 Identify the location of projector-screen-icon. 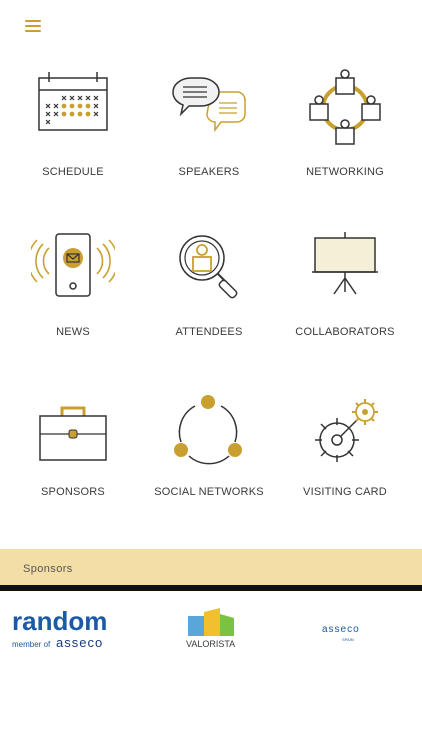
(345, 263).